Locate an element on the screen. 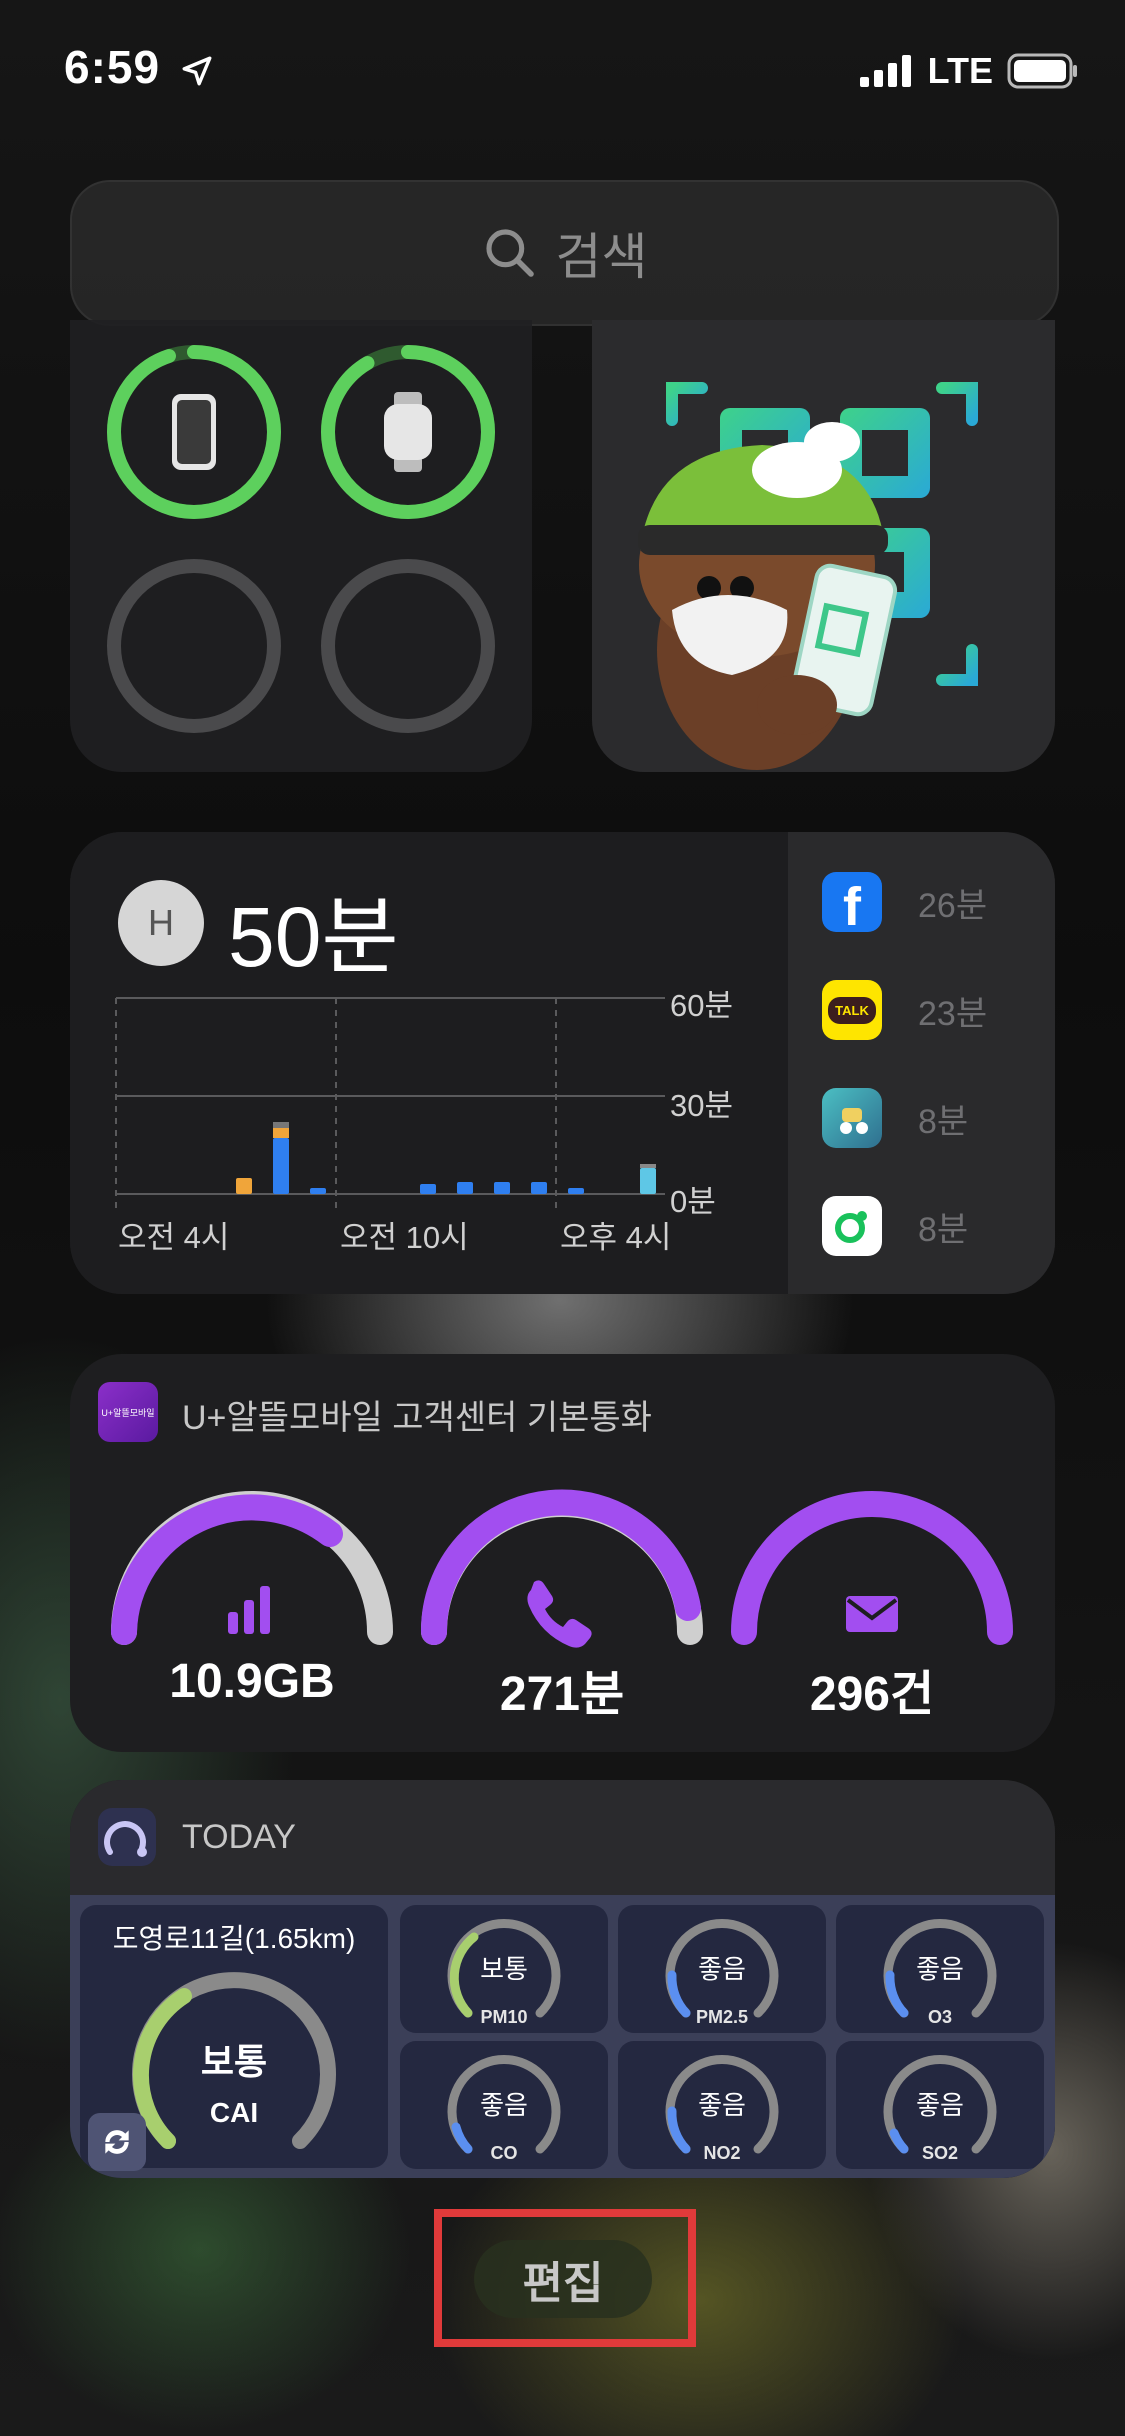 The height and width of the screenshot is (2436, 1125). air-cell-co: 좋음 CO is located at coordinates (504, 2105).